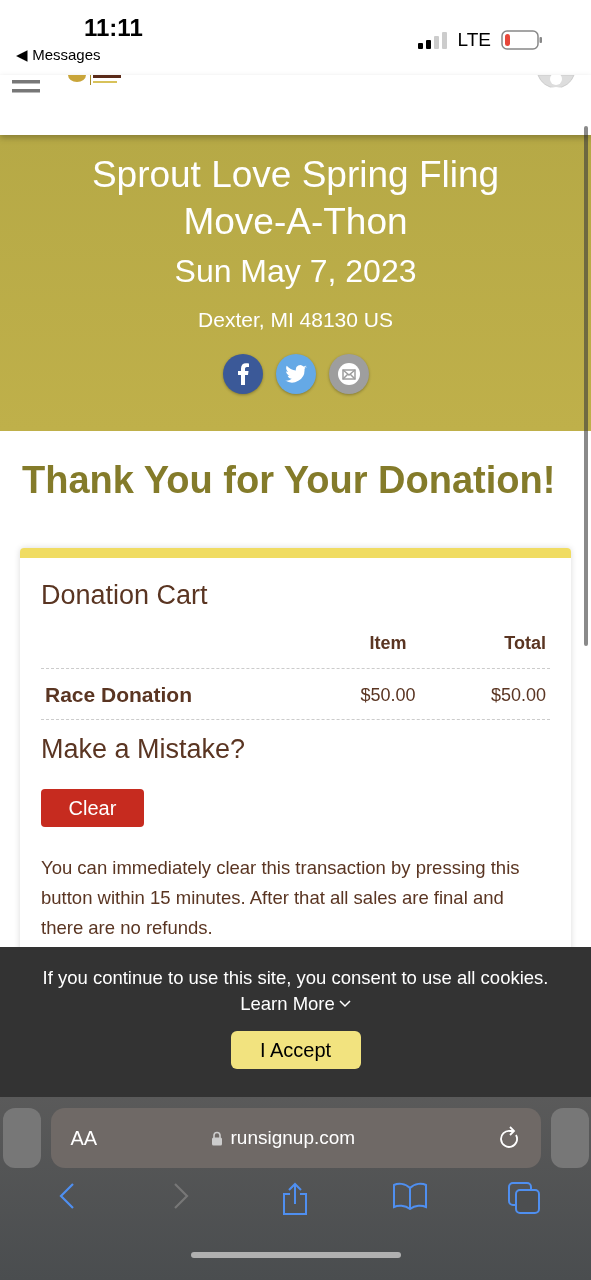  I want to click on mail-icon, so click(348, 374).